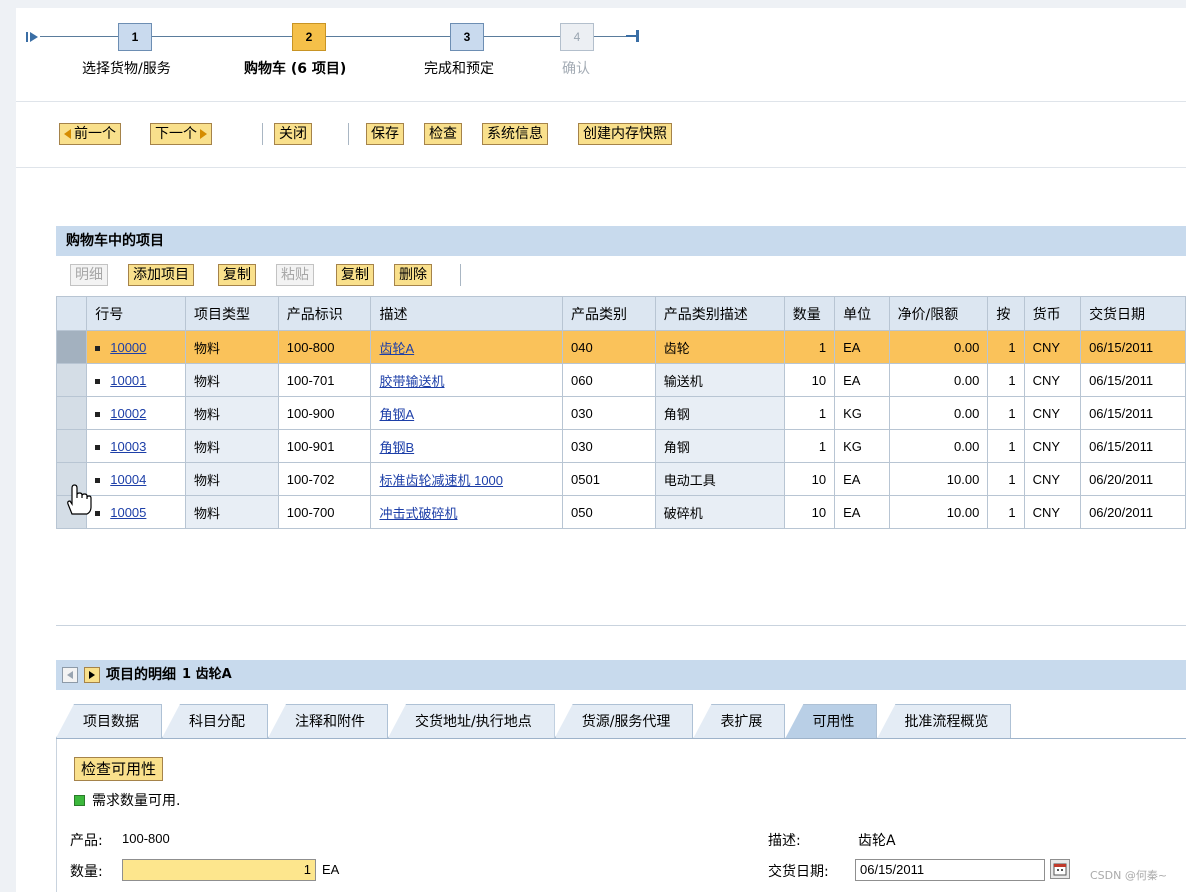 This screenshot has width=1186, height=892. I want to click on close-button: 关闭, so click(293, 134).